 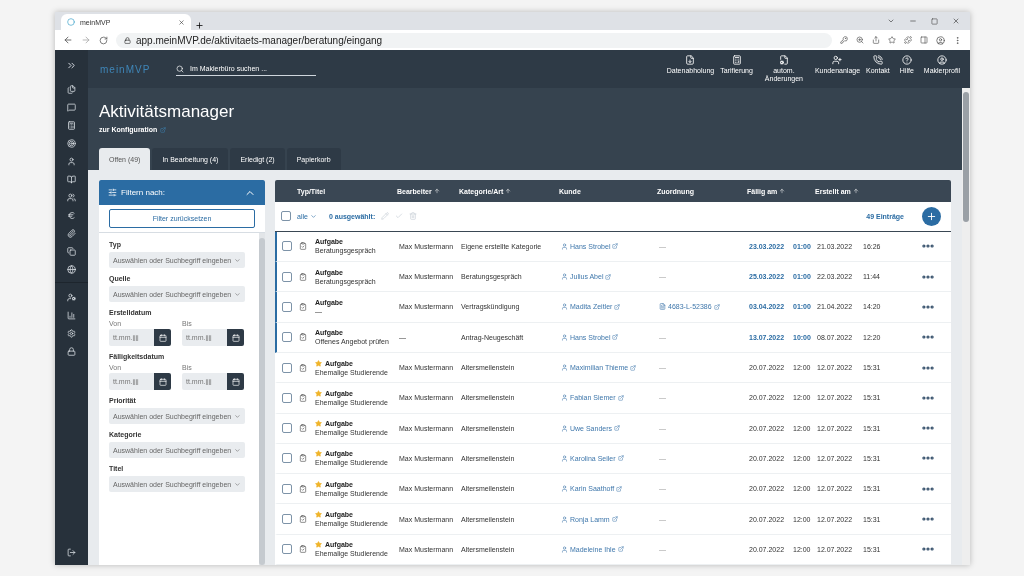 I want to click on euro-icon, so click(x=71, y=215).